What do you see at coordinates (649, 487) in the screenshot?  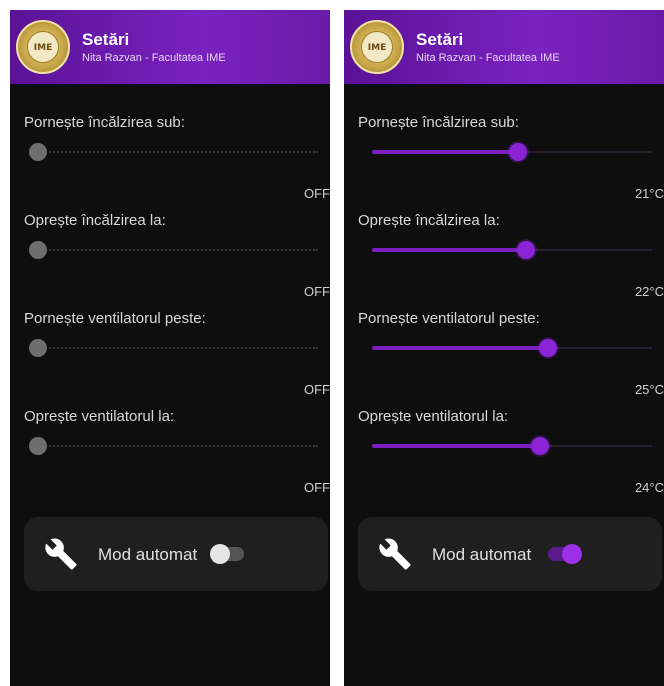 I see `setting-value: 24°C` at bounding box center [649, 487].